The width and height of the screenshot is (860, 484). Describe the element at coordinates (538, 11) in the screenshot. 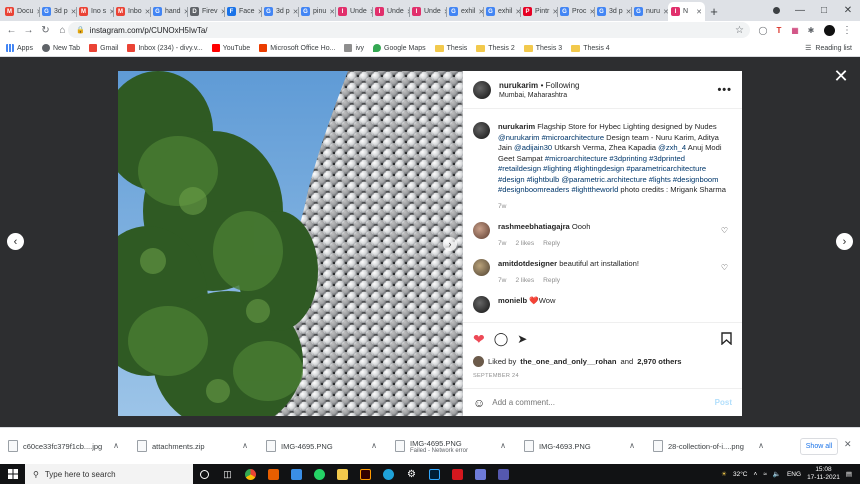

I see `browser-tab: P Pintr ✕` at that location.